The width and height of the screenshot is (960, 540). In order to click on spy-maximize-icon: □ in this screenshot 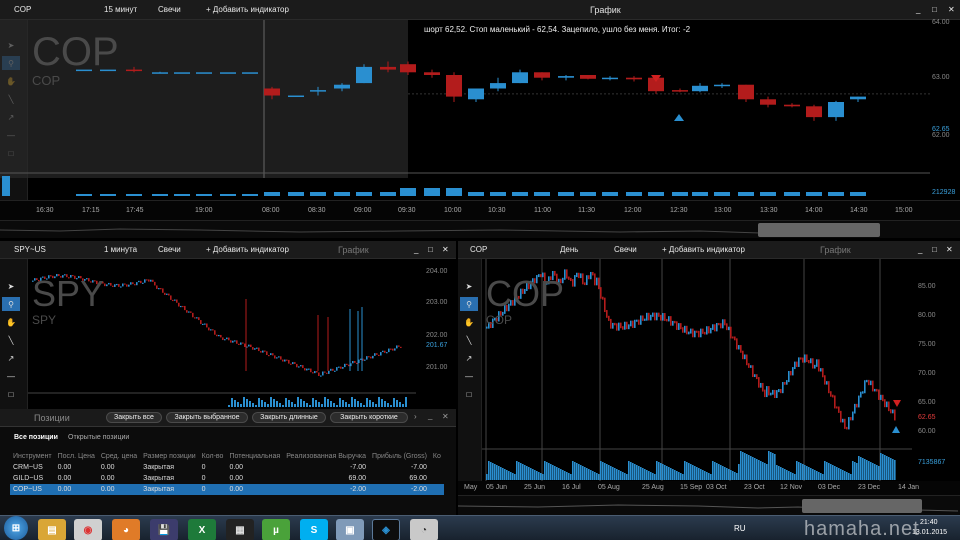, I will do `click(430, 249)`.